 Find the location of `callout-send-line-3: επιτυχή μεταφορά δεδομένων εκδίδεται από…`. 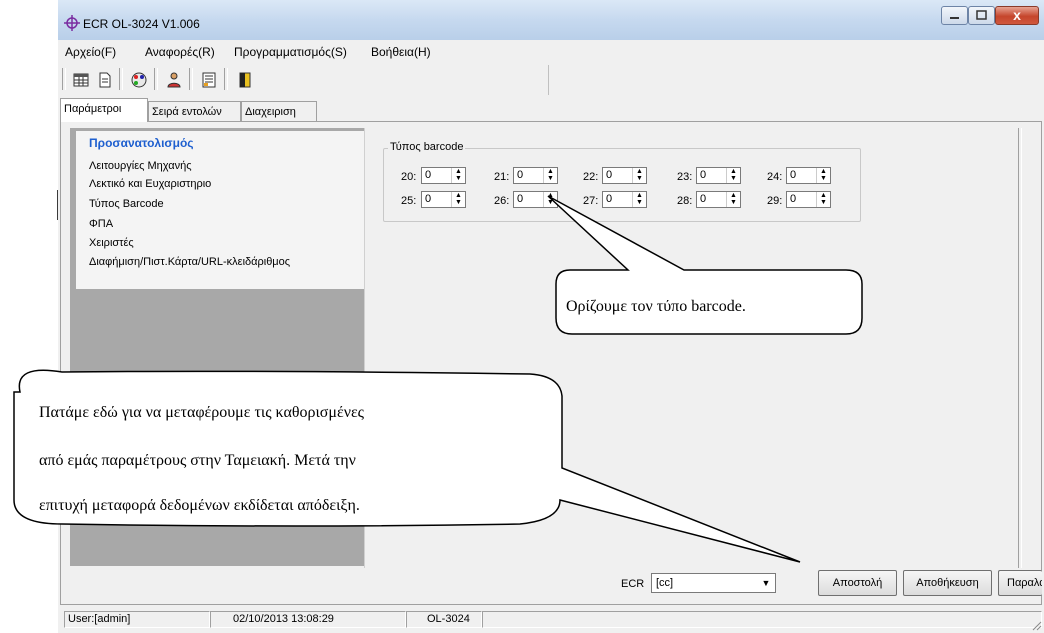

callout-send-line-3: επιτυχή μεταφορά δεδομένων εκδίδεται από… is located at coordinates (199, 505).